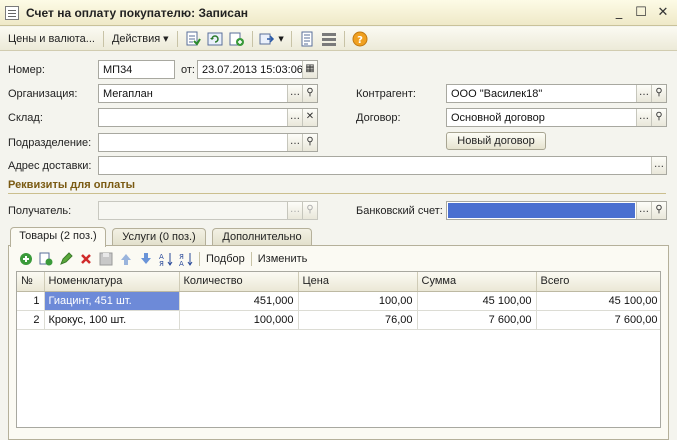 The width and height of the screenshot is (677, 440). I want to click on column-header-total: Всего, so click(598, 282).